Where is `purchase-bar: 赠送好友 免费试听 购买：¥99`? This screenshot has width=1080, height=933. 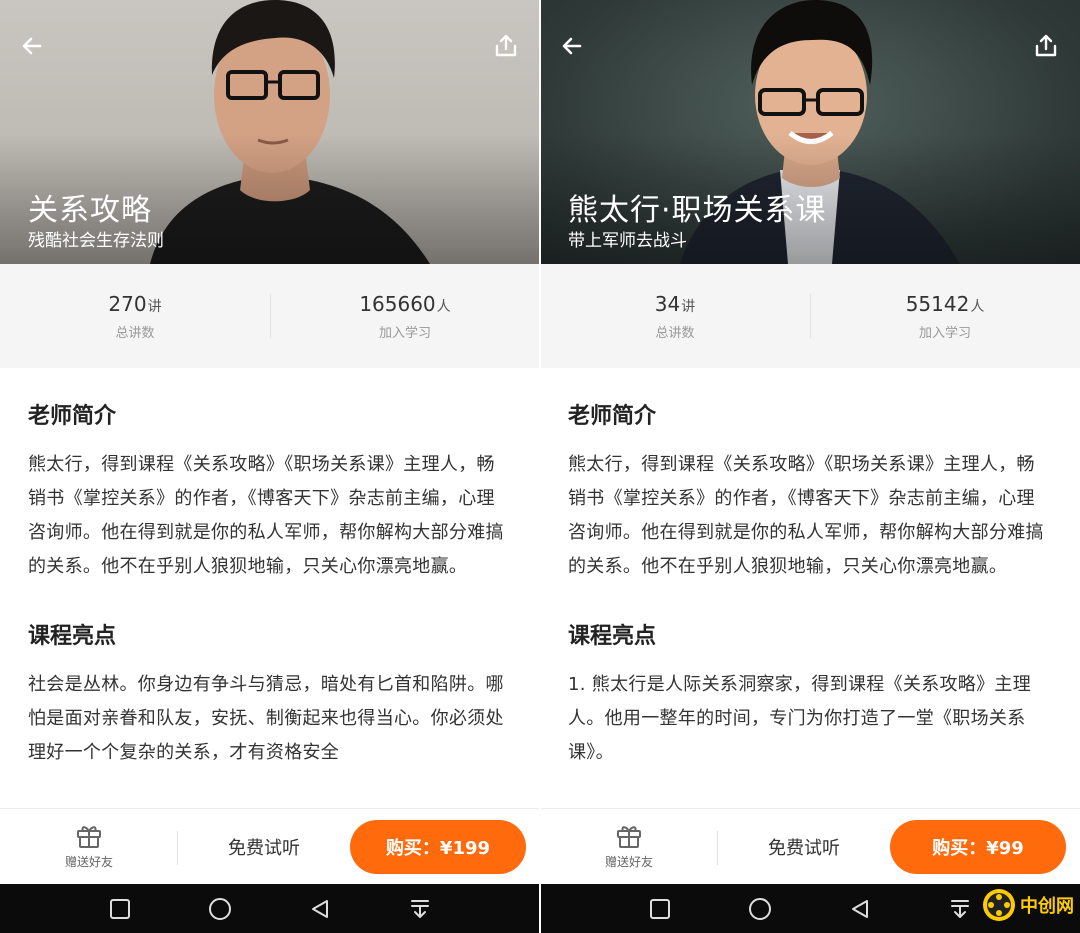
purchase-bar: 赠送好友 免费试听 购买：¥99 is located at coordinates (810, 846).